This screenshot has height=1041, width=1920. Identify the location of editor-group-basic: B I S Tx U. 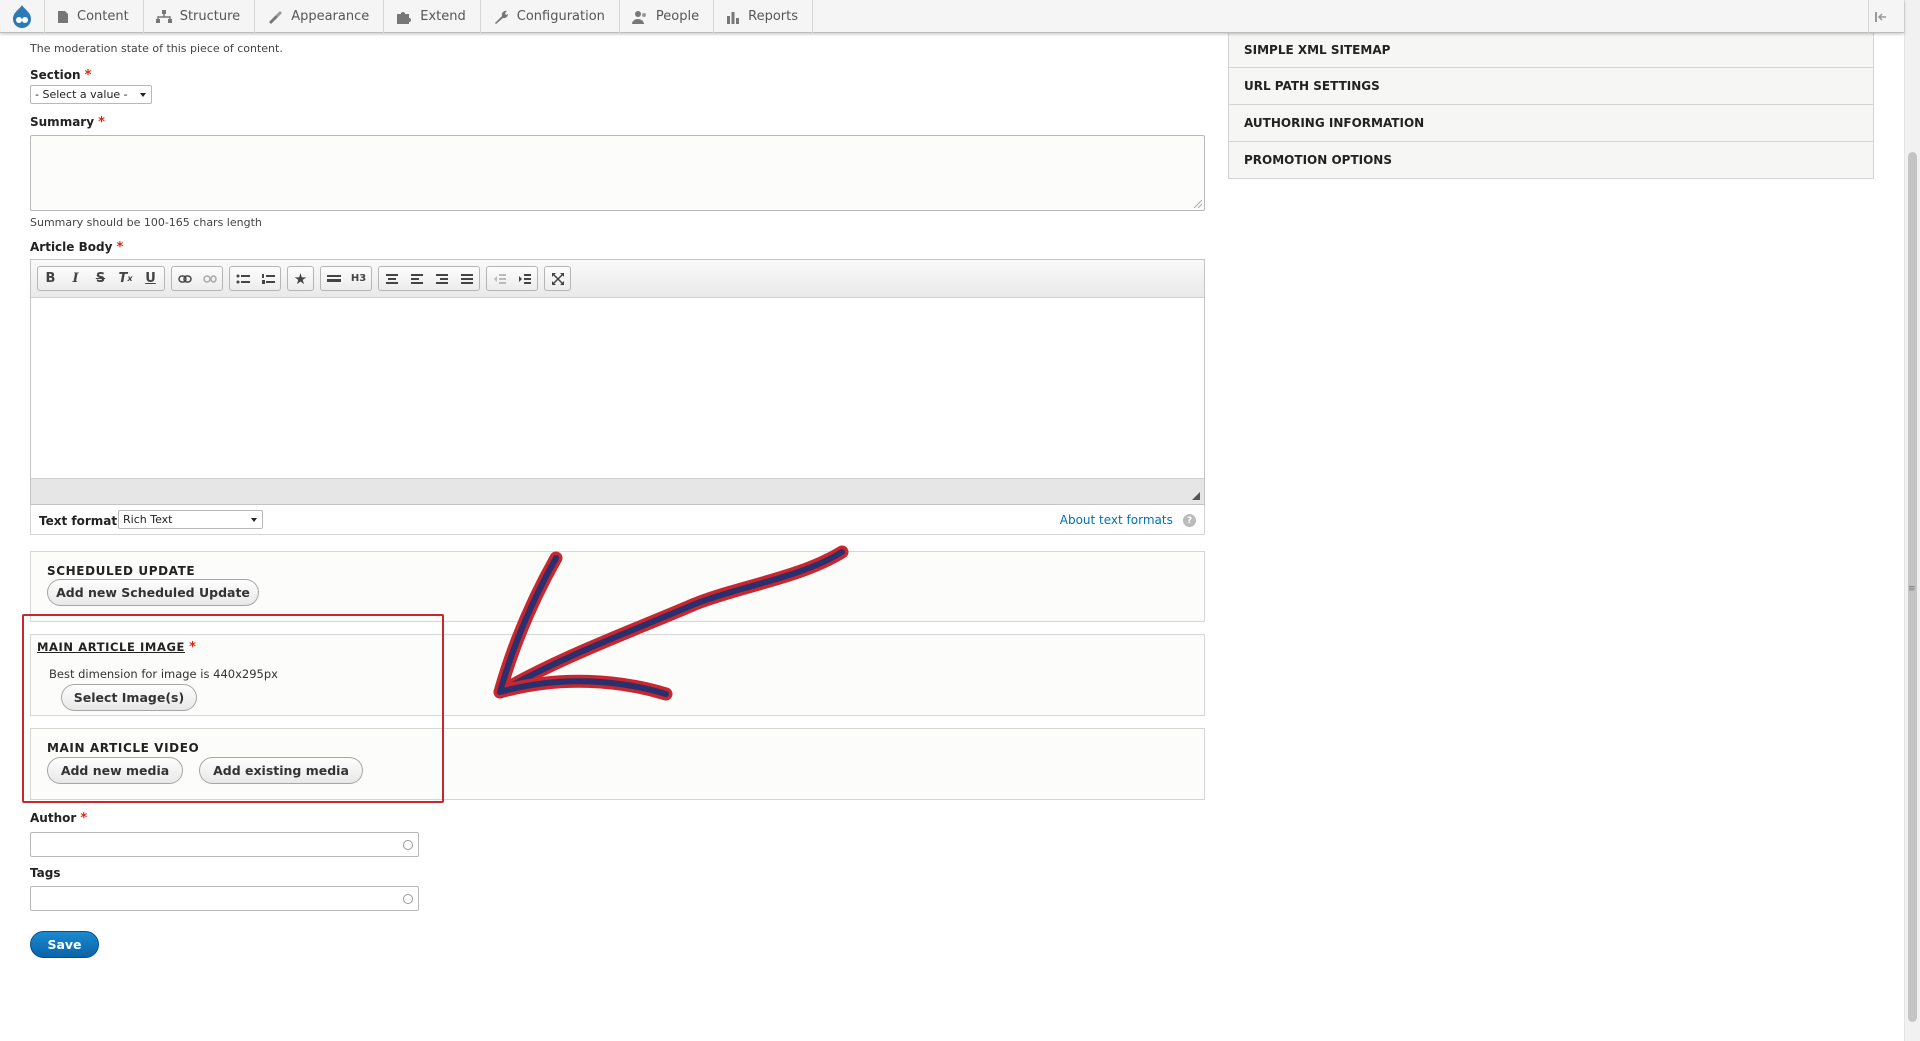
(101, 278).